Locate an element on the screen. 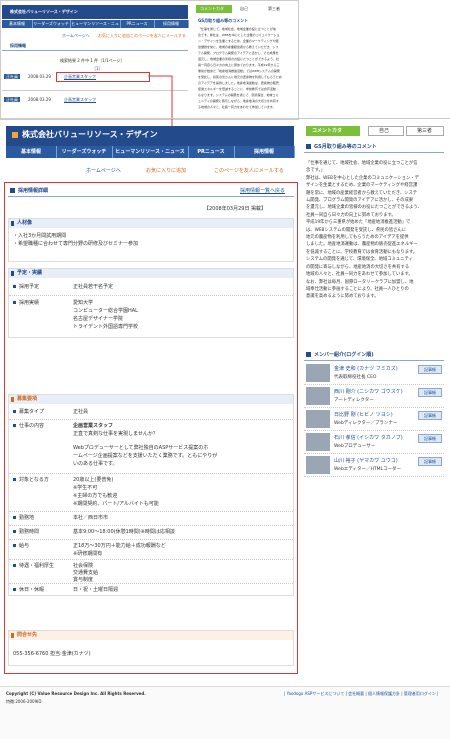 The image size is (450, 739). section-title: 採用情報詳細 is located at coordinates (33, 191).